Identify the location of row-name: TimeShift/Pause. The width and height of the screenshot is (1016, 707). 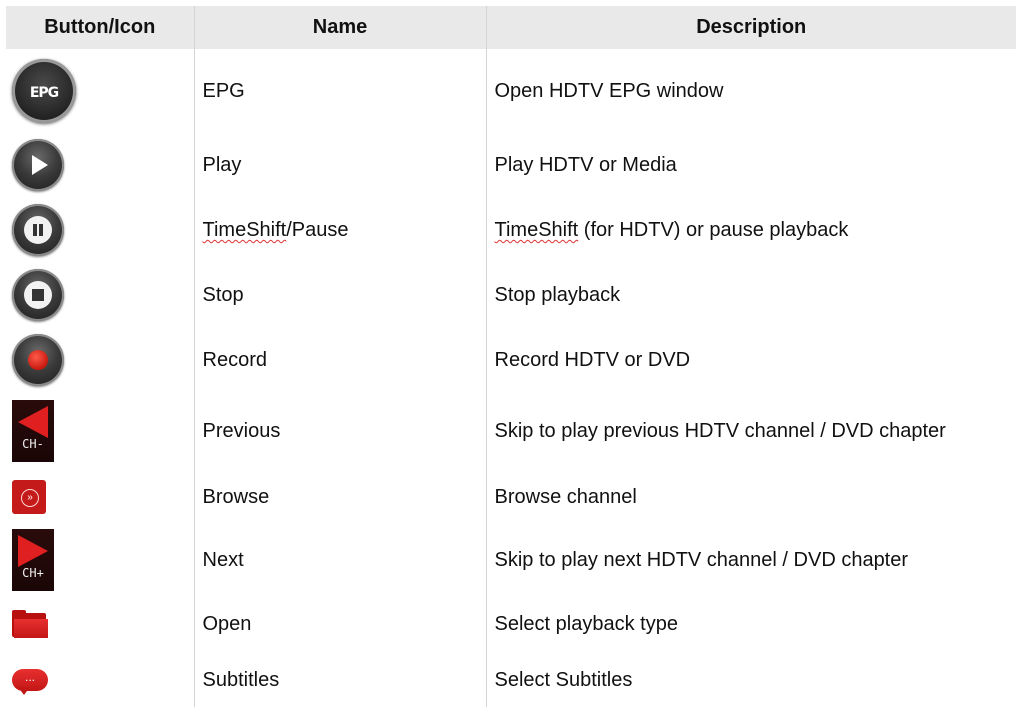
(339, 230).